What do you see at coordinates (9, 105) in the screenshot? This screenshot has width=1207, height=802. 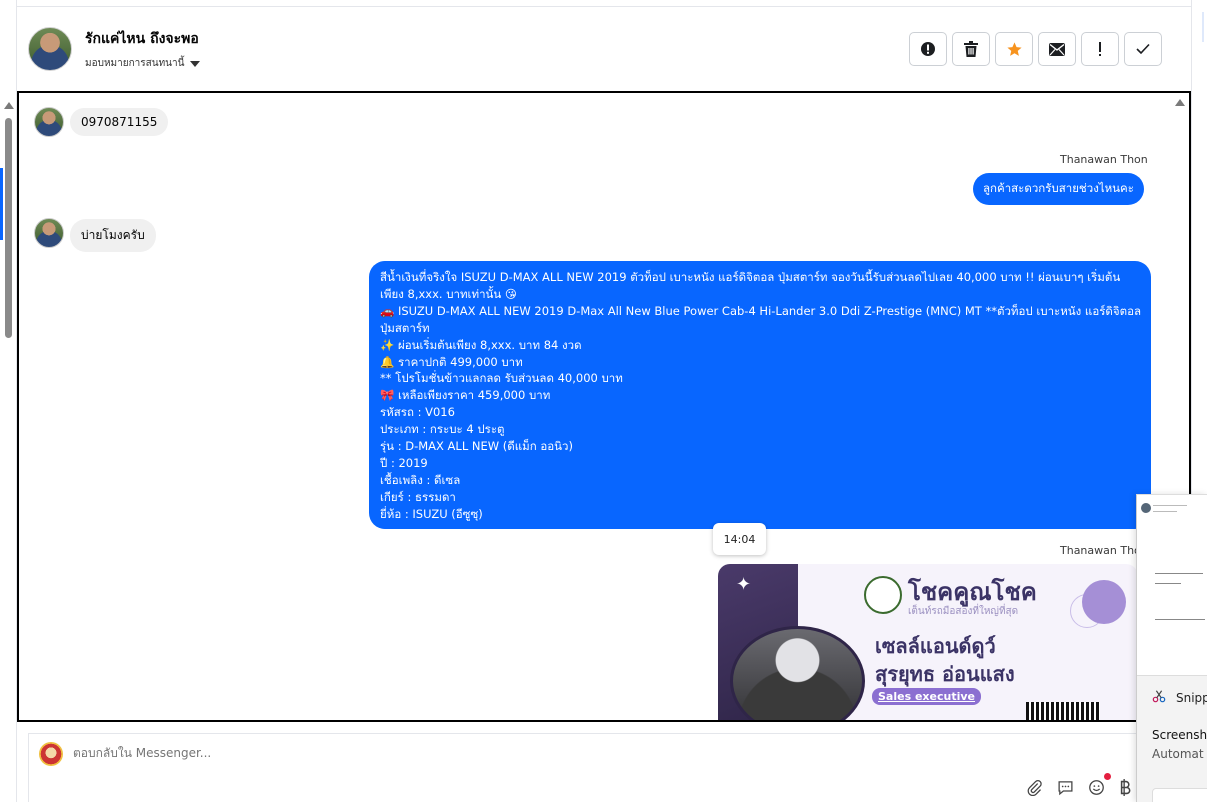 I see `scroll-up-arrow-icon` at bounding box center [9, 105].